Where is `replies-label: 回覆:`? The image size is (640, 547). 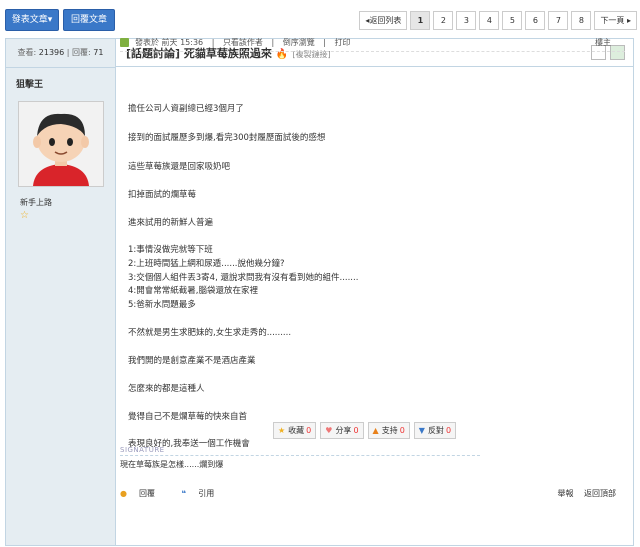 replies-label: 回覆: is located at coordinates (81, 52).